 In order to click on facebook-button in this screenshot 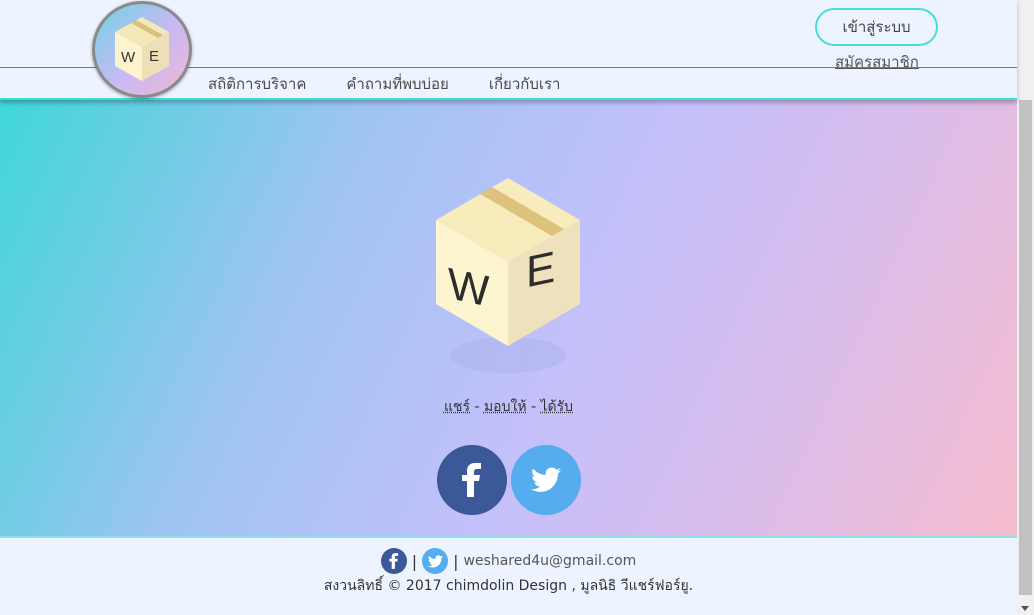, I will do `click(472, 480)`.